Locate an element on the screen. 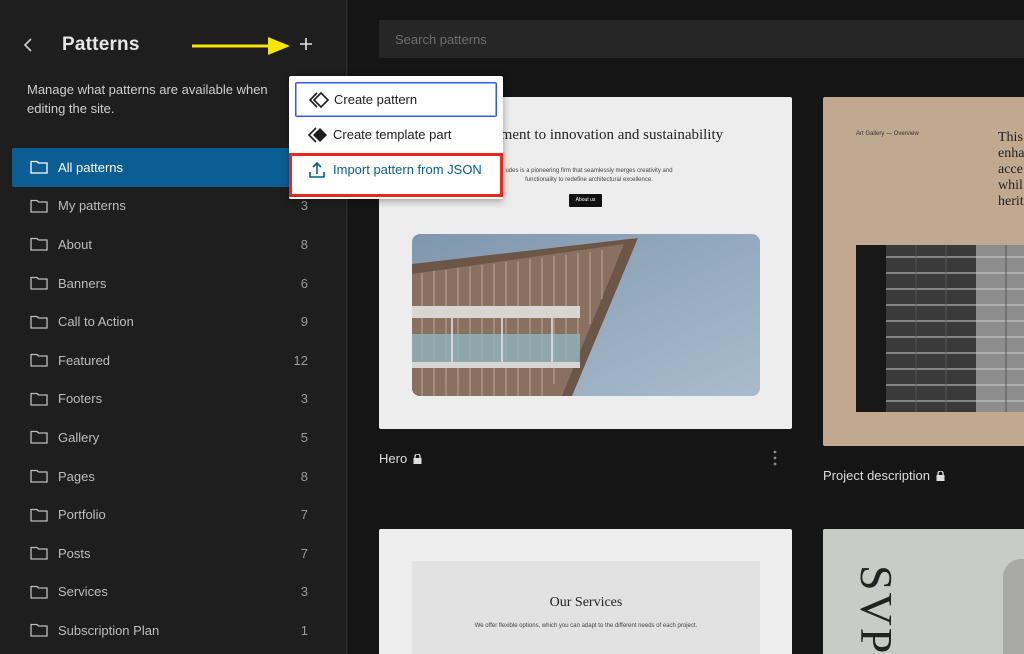 The height and width of the screenshot is (654, 1024). more-options-button is located at coordinates (775, 460).